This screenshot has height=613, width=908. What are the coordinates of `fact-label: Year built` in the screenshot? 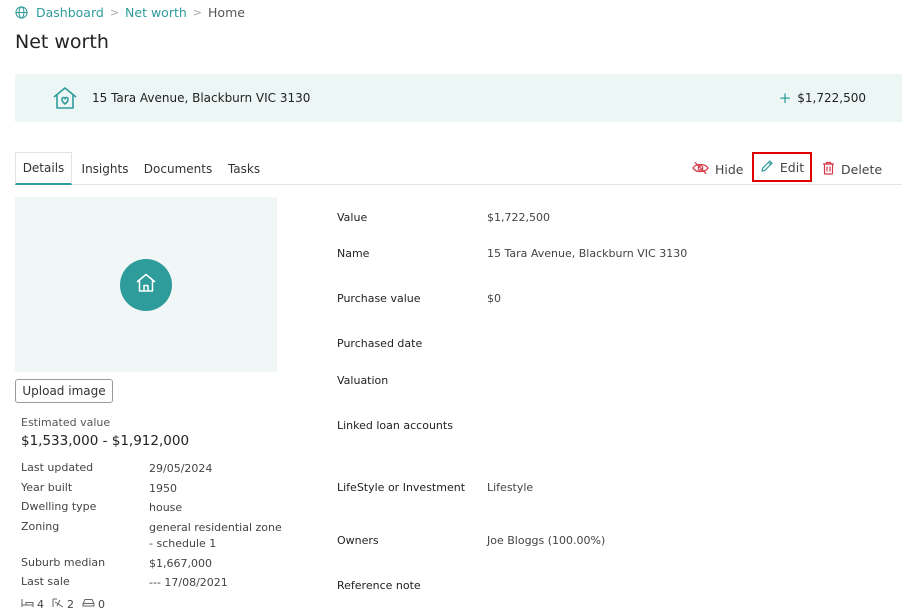 It's located at (47, 487).